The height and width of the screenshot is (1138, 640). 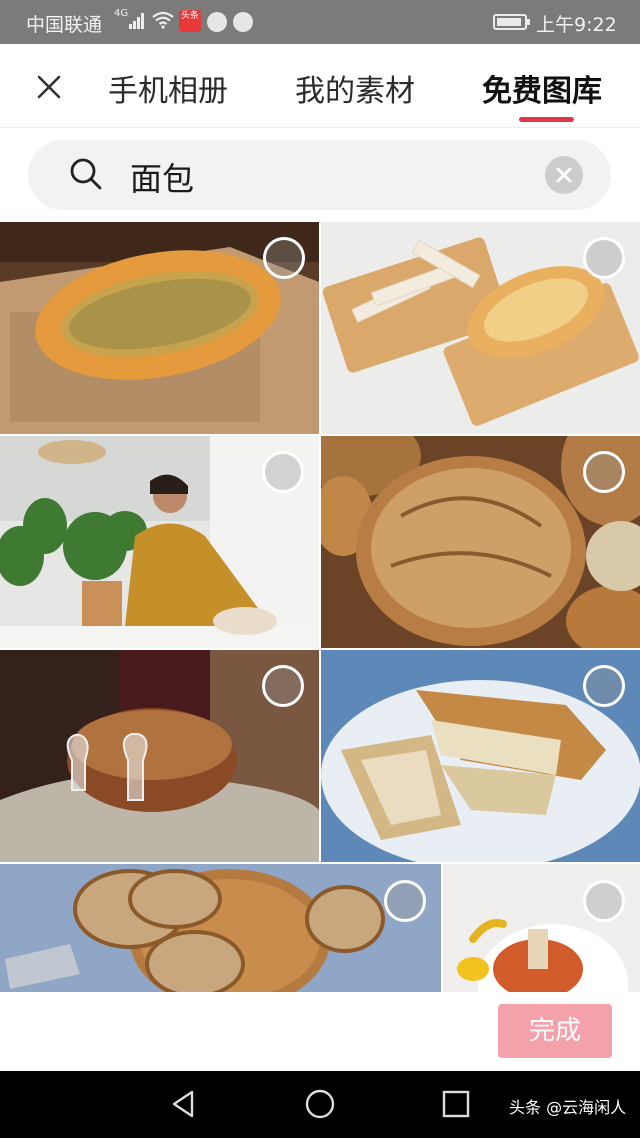 What do you see at coordinates (243, 22) in the screenshot?
I see `chat-notification-icon` at bounding box center [243, 22].